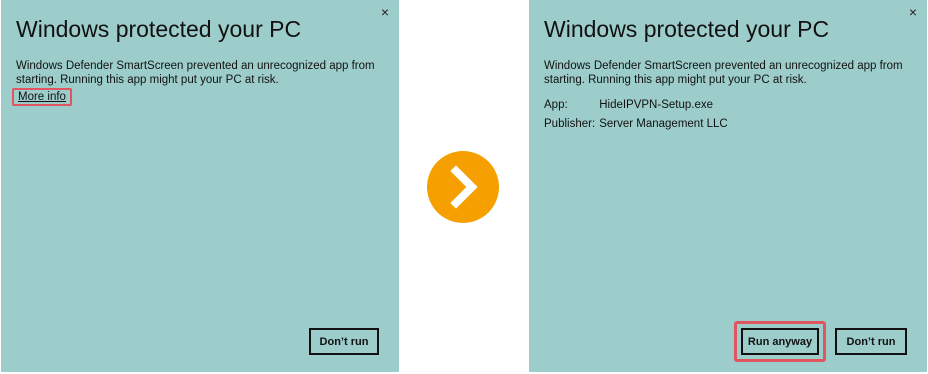  I want to click on publisher-label: Publisher:, so click(570, 124).